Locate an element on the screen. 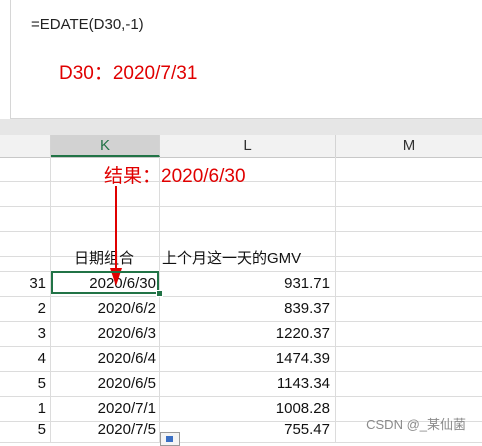 The image size is (482, 446). grid-row-empty is located at coordinates (241, 219).